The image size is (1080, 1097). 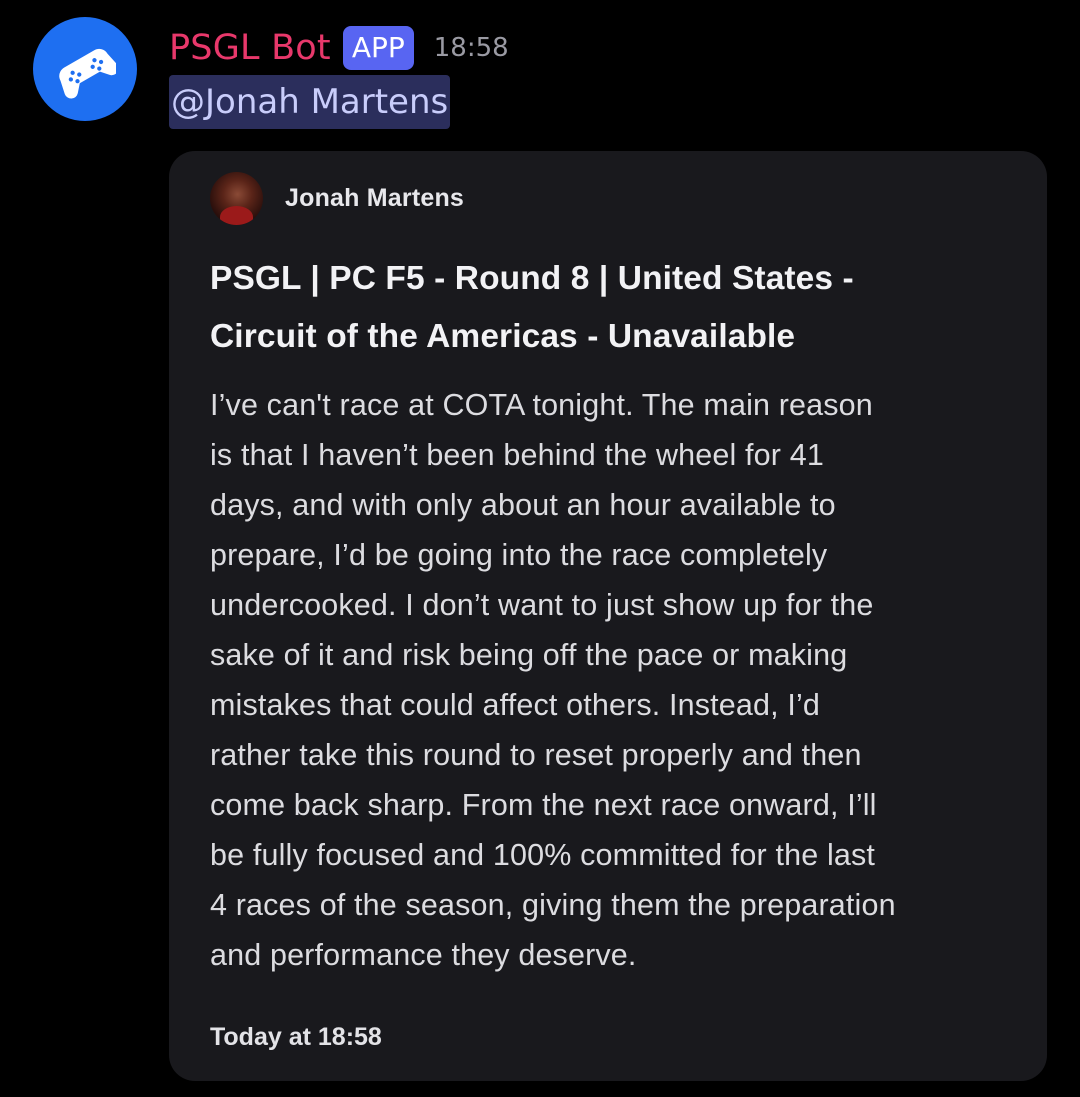 What do you see at coordinates (374, 198) in the screenshot?
I see `embed-author-name: Jonah Martens` at bounding box center [374, 198].